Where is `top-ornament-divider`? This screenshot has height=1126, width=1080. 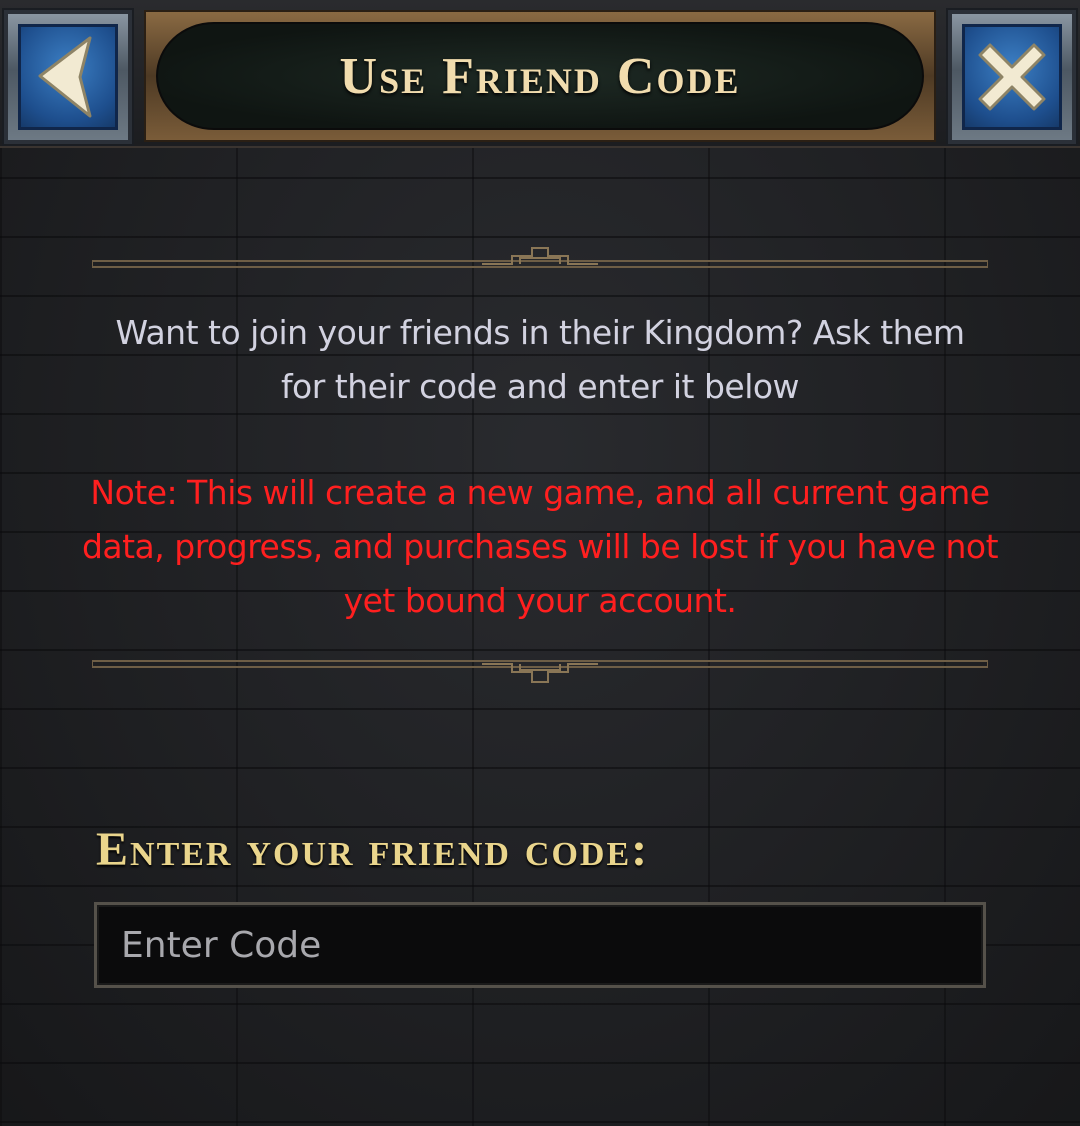
top-ornament-divider is located at coordinates (540, 264).